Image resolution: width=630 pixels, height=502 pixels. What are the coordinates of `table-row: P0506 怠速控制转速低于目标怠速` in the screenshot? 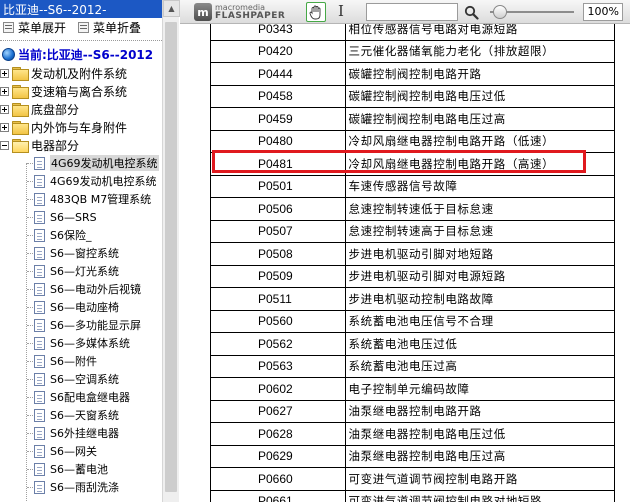 It's located at (413, 209).